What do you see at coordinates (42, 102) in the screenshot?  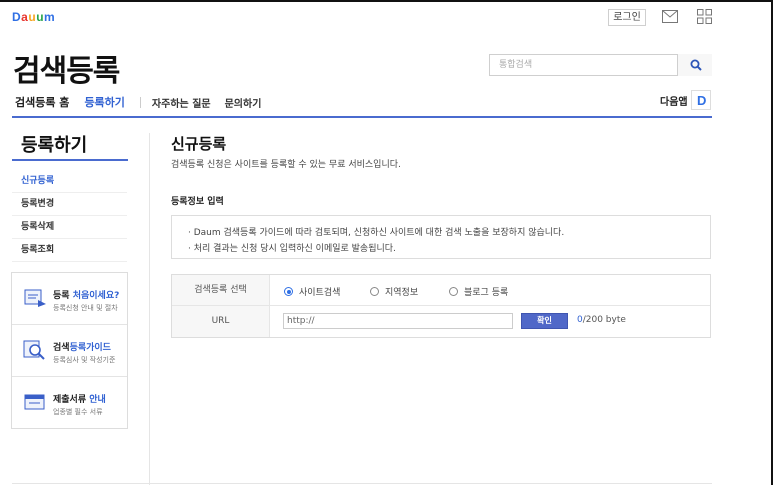 I see `nav-home: 검색등록 홈` at bounding box center [42, 102].